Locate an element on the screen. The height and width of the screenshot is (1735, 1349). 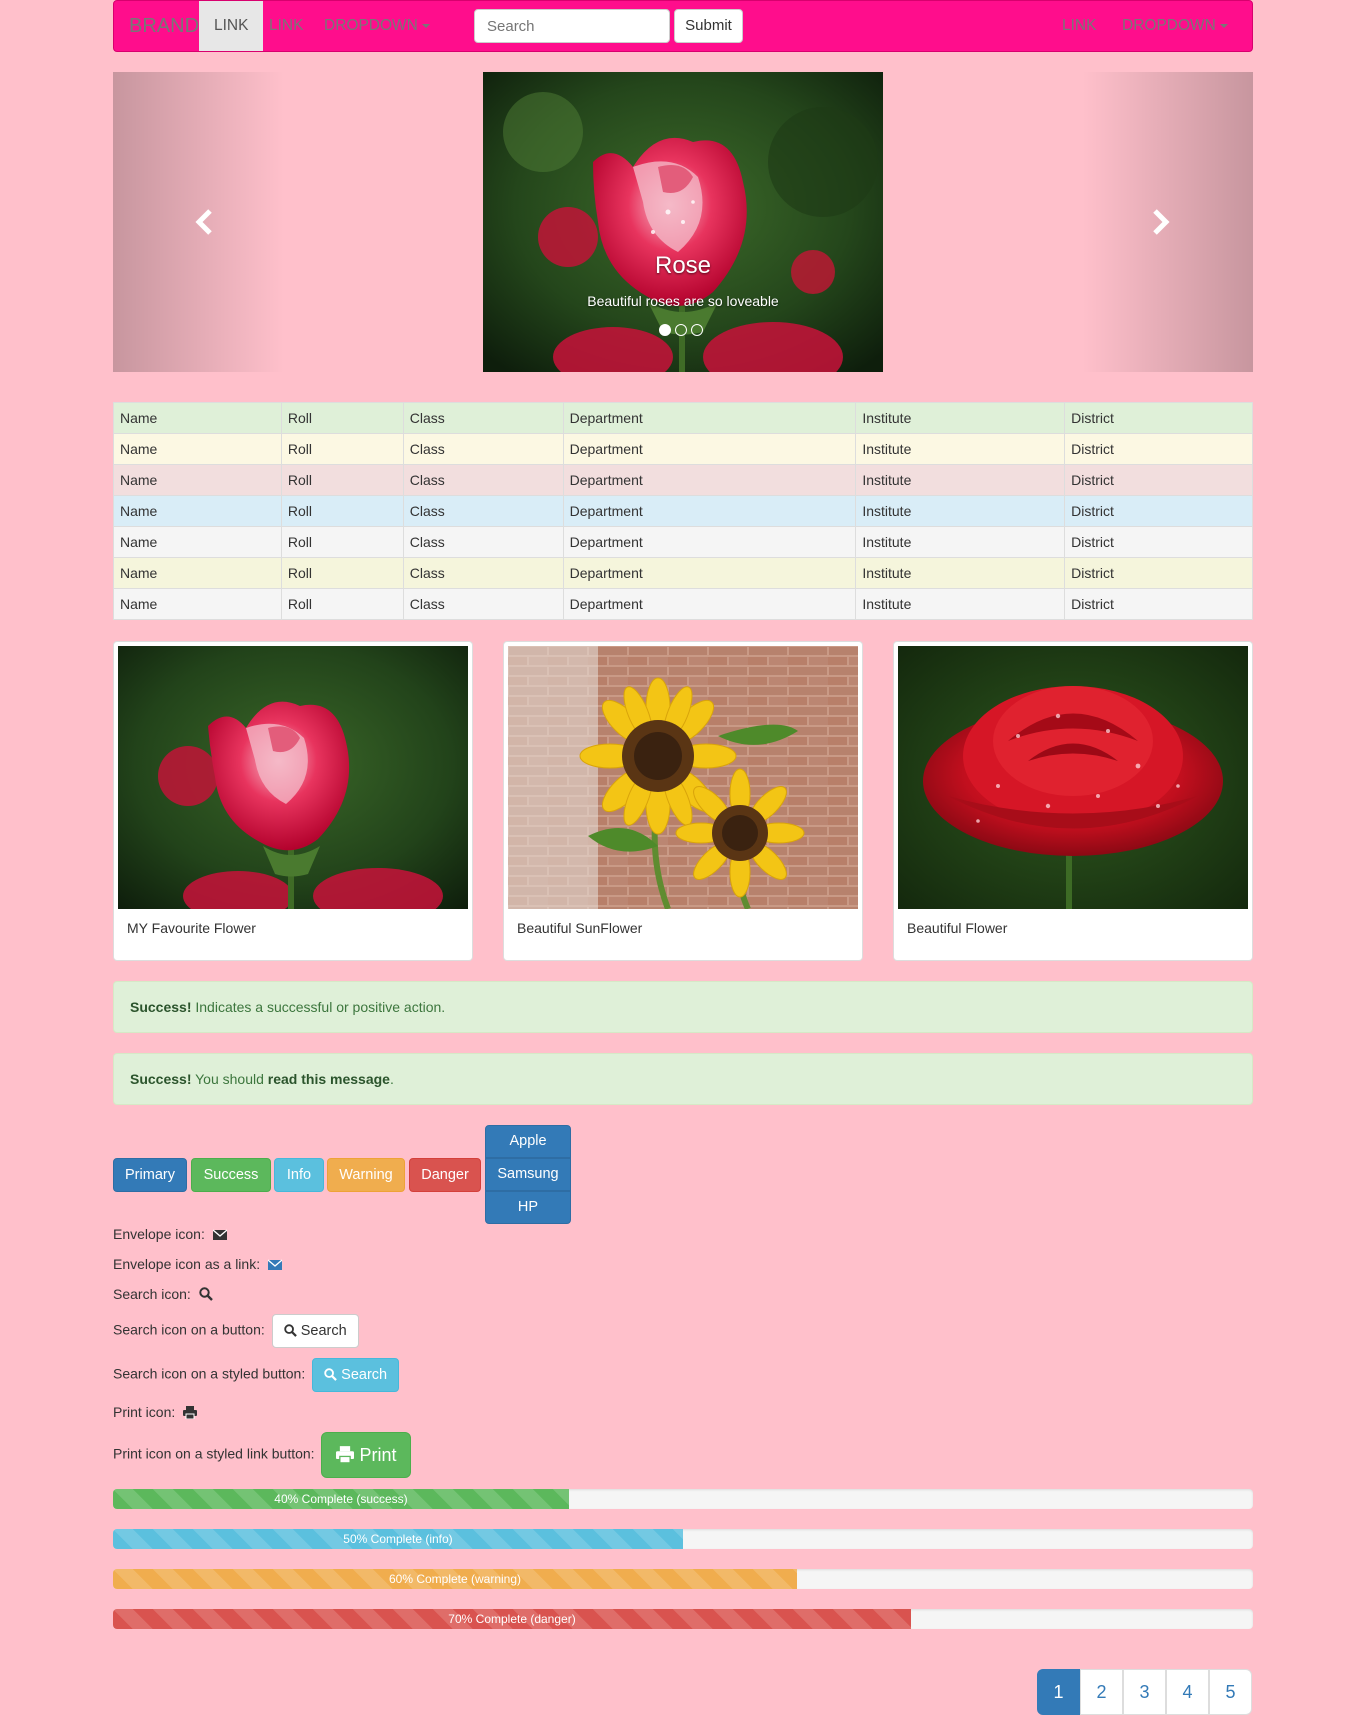
page-1: 1 is located at coordinates (1058, 1692).